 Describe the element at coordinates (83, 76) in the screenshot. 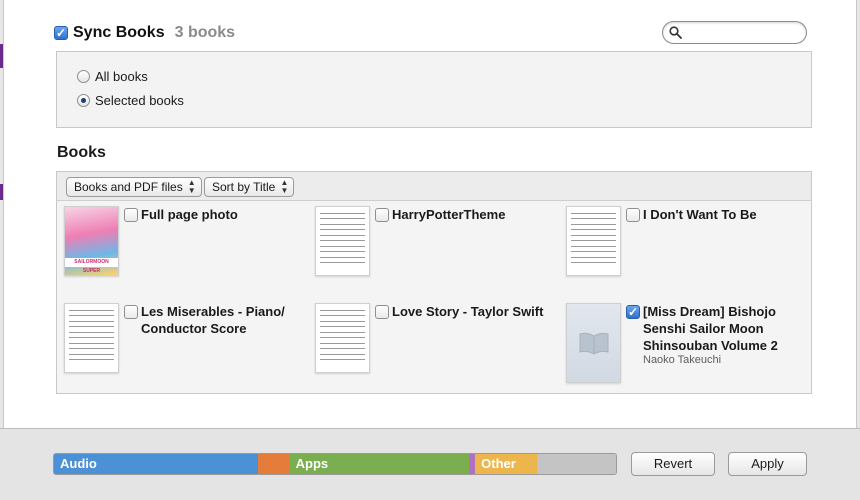

I see `all-books-radio` at that location.